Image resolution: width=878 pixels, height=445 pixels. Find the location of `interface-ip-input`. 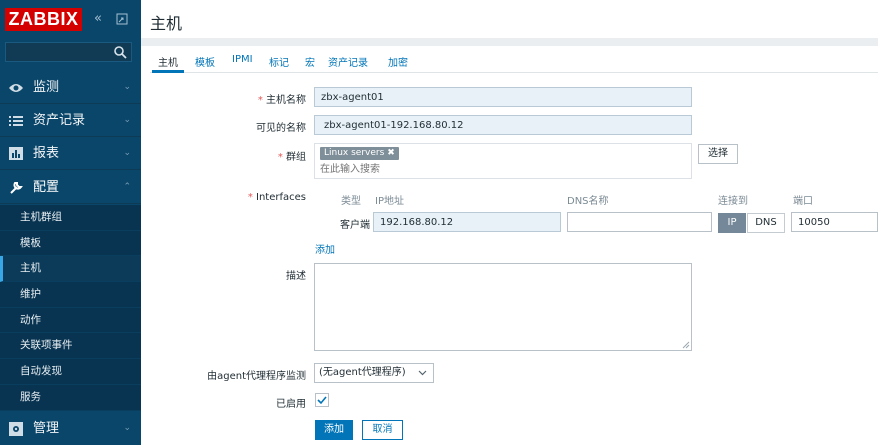

interface-ip-input is located at coordinates (467, 222).